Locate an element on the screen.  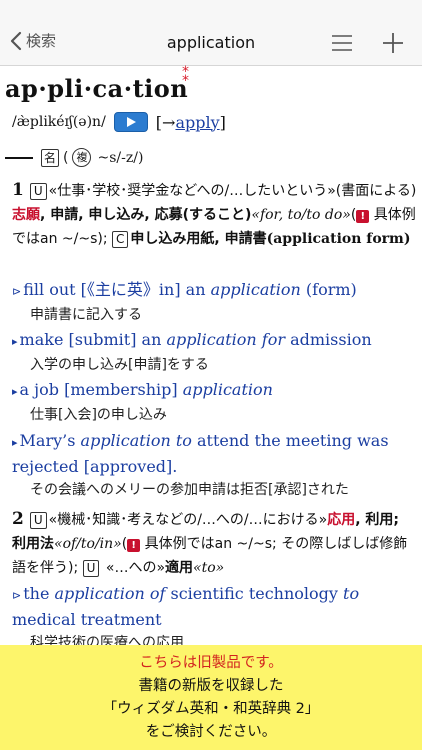
part-of-speech-line: 名 ( 複 ~s/-z/) is located at coordinates (74, 157).